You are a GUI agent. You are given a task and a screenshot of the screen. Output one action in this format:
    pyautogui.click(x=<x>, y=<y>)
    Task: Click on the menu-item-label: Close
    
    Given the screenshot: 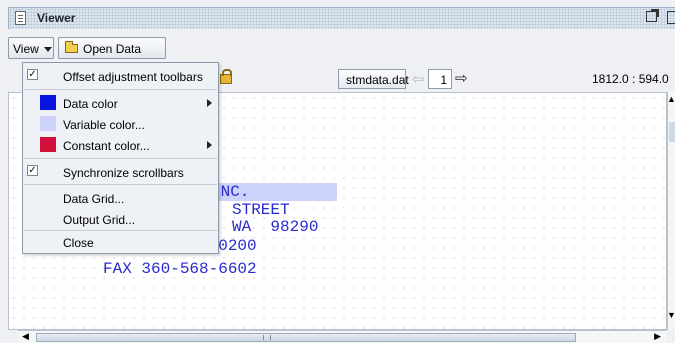 What is the action you would take?
    pyautogui.click(x=78, y=243)
    